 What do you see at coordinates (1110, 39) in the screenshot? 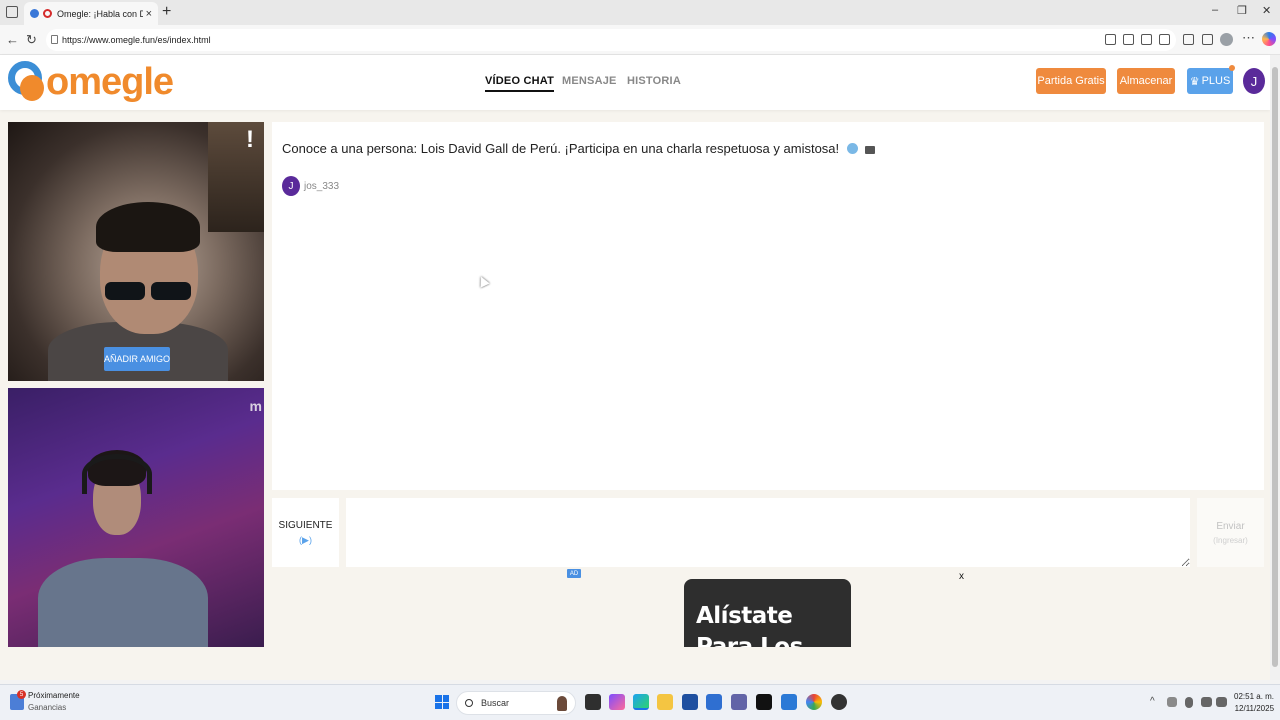
I see `app-available-icon` at bounding box center [1110, 39].